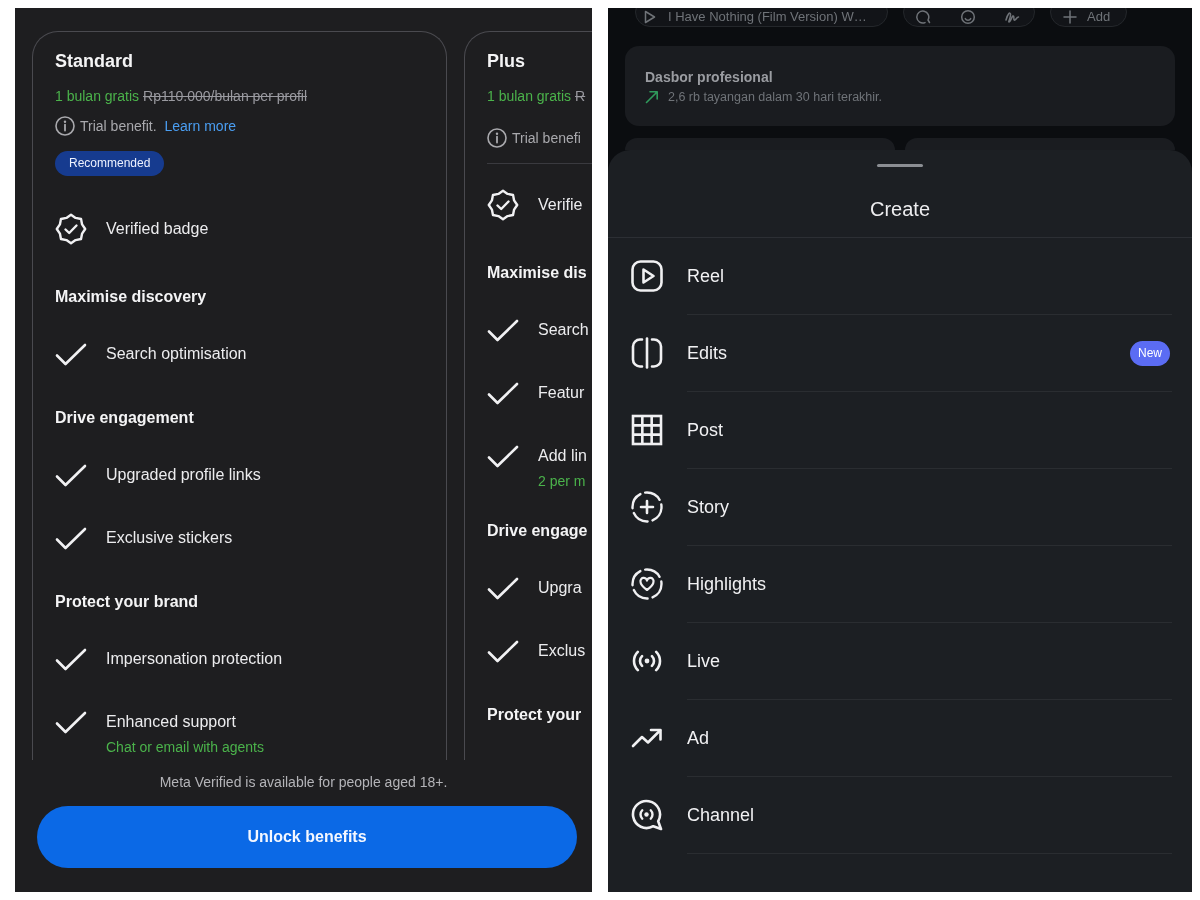  Describe the element at coordinates (647, 815) in the screenshot. I see `chat-broadcast-icon` at that location.